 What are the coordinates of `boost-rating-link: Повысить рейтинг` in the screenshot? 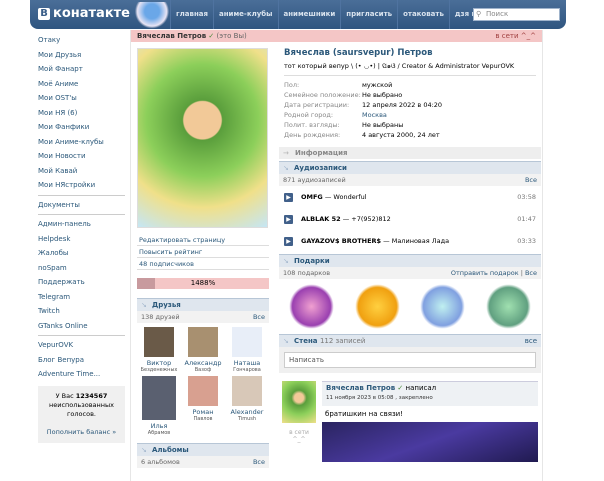 It's located at (203, 252).